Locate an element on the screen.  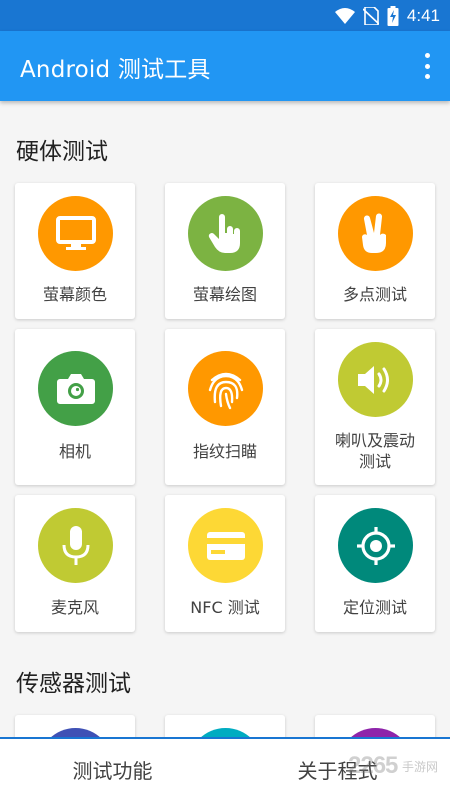
microphone-icon is located at coordinates (75, 545).